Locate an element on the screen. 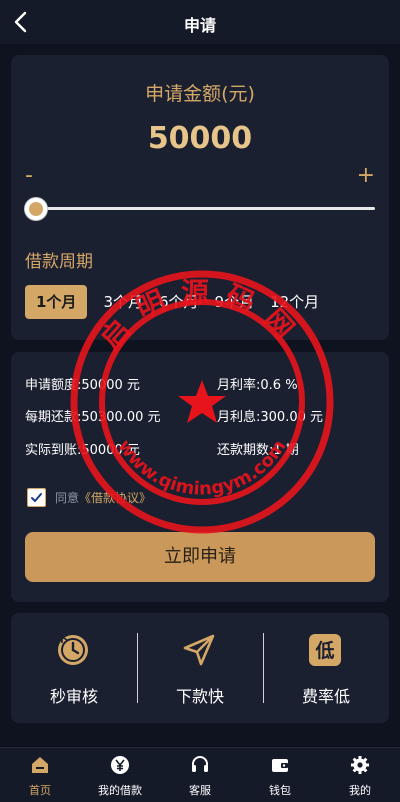 Image resolution: width=400 pixels, height=802 pixels. yen-icon is located at coordinates (120, 765).